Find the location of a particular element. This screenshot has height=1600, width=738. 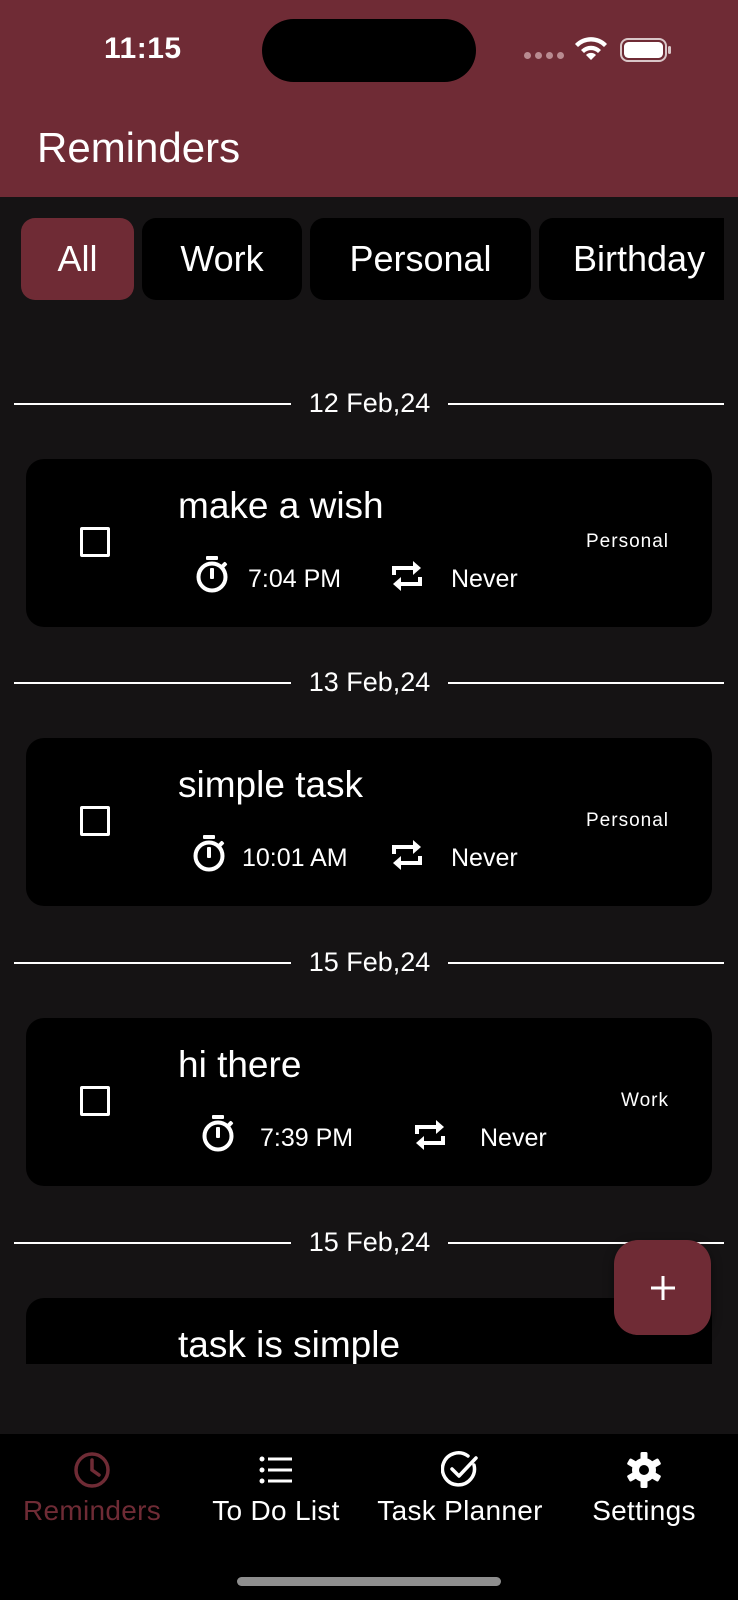

filter-chip-personal: Personal is located at coordinates (420, 259).